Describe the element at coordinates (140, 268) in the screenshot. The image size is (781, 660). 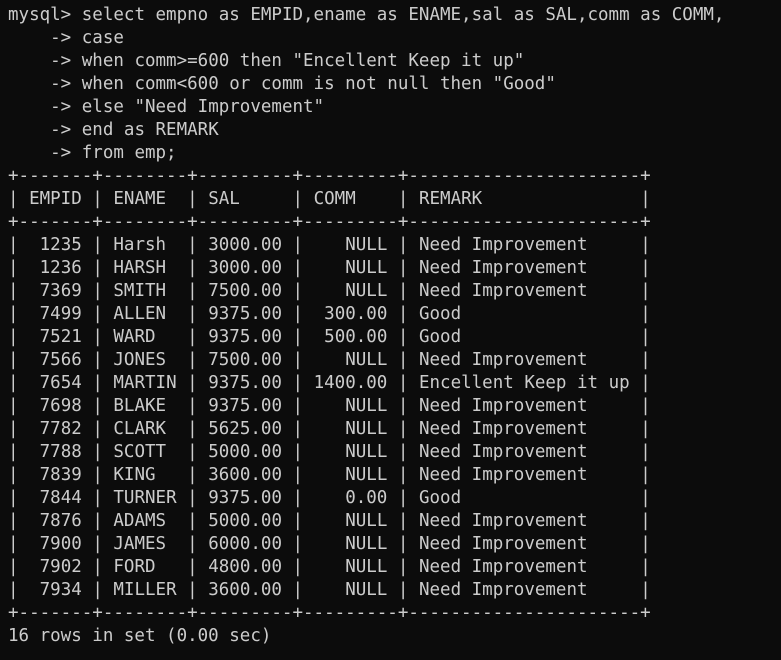
I see `table-cell-ename: HARSH` at that location.